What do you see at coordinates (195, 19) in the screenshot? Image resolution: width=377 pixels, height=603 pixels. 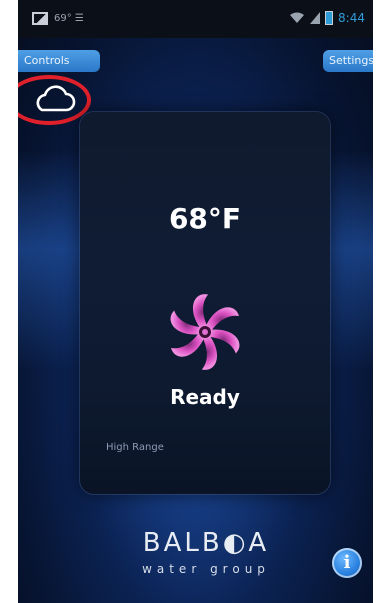 I see `status-bar: 69° ☰ 8:44` at bounding box center [195, 19].